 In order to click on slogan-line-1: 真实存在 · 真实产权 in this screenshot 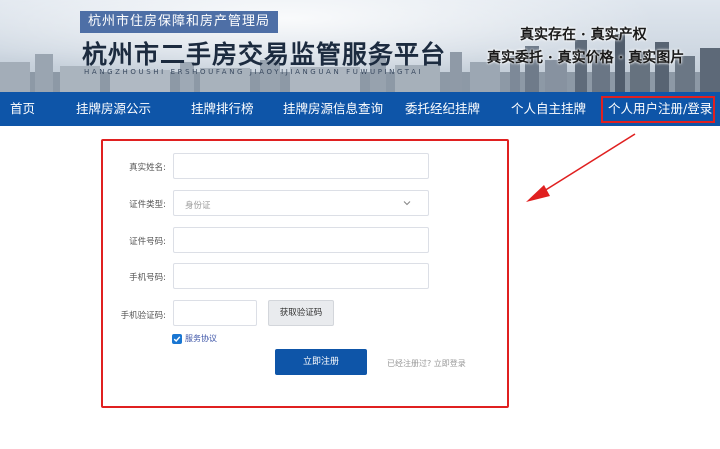, I will do `click(583, 35)`.